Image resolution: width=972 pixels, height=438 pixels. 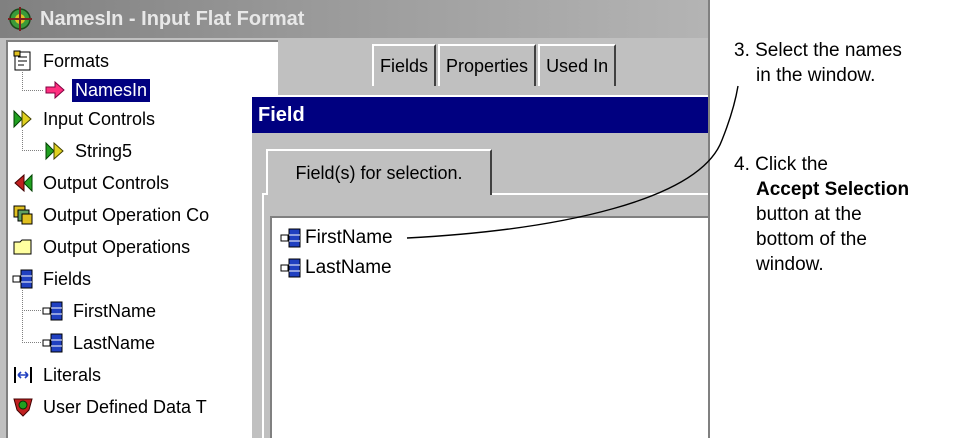 What do you see at coordinates (172, 18) in the screenshot?
I see `window-title: NamesIn - Input Flat Format` at bounding box center [172, 18].